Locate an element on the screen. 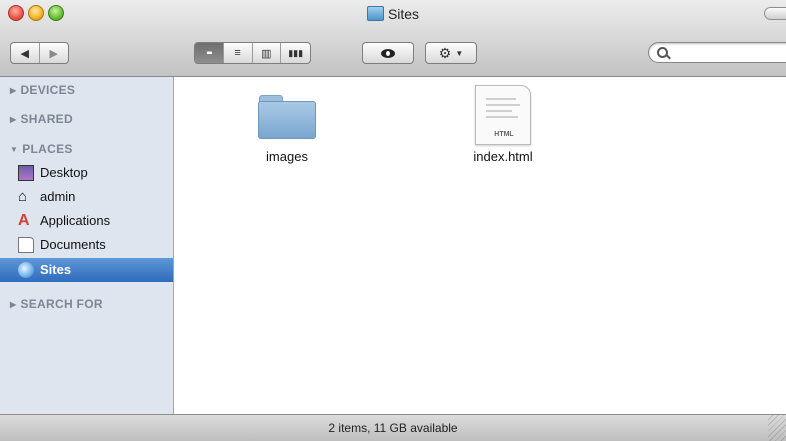  sidebar-item-documents: Documents is located at coordinates (86, 245).